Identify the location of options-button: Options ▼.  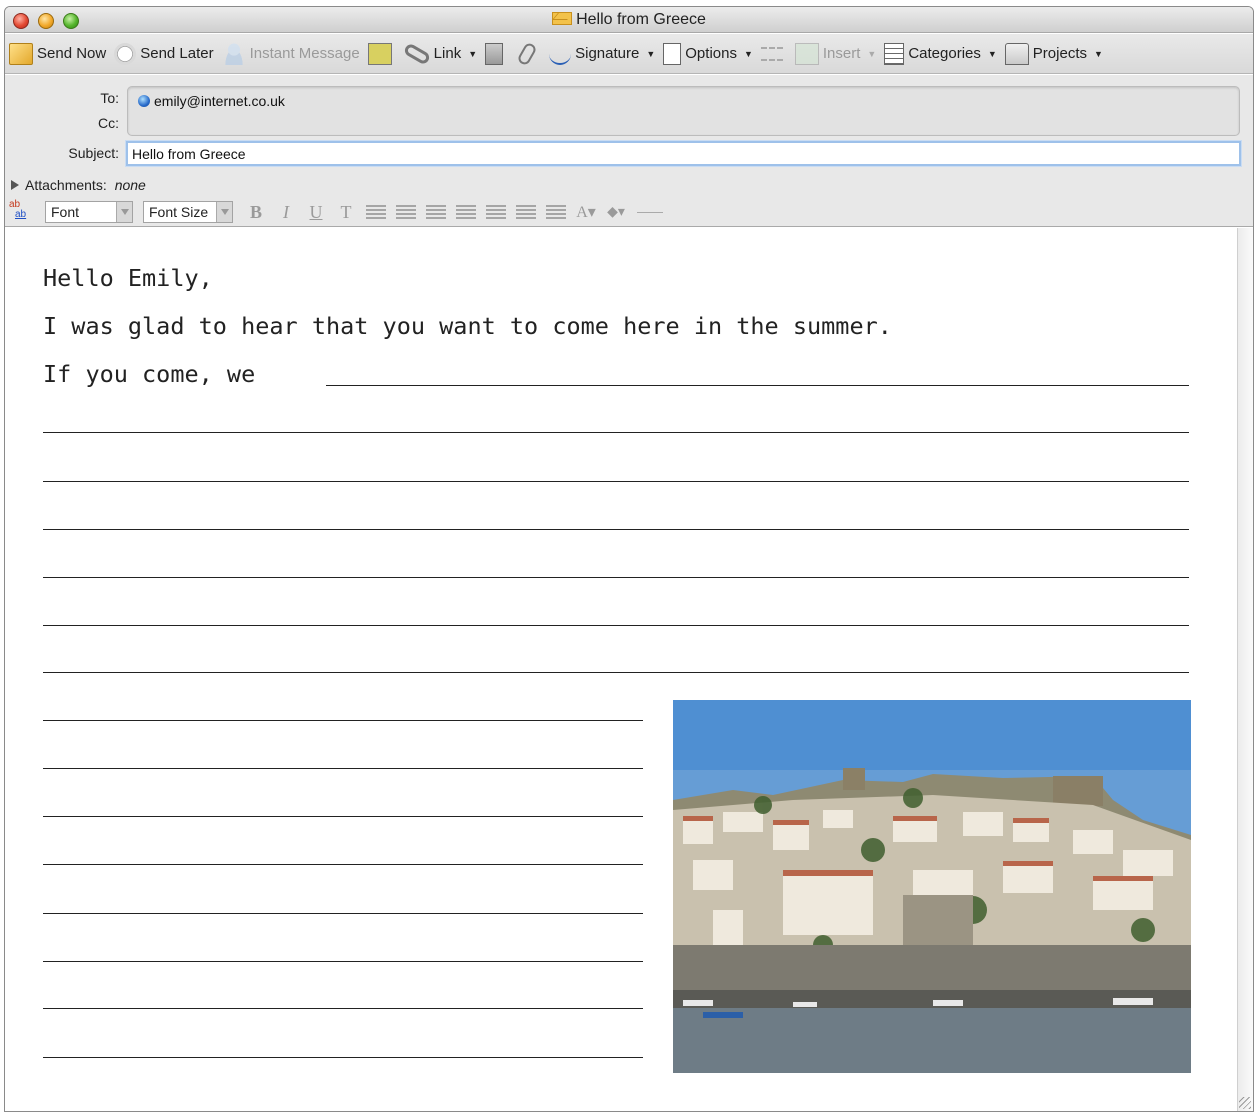
(708, 54).